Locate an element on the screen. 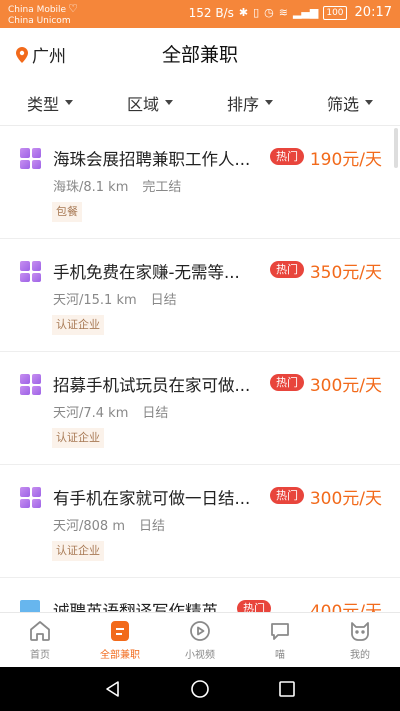  bluetooth-icon: ✱ is located at coordinates (243, 12).